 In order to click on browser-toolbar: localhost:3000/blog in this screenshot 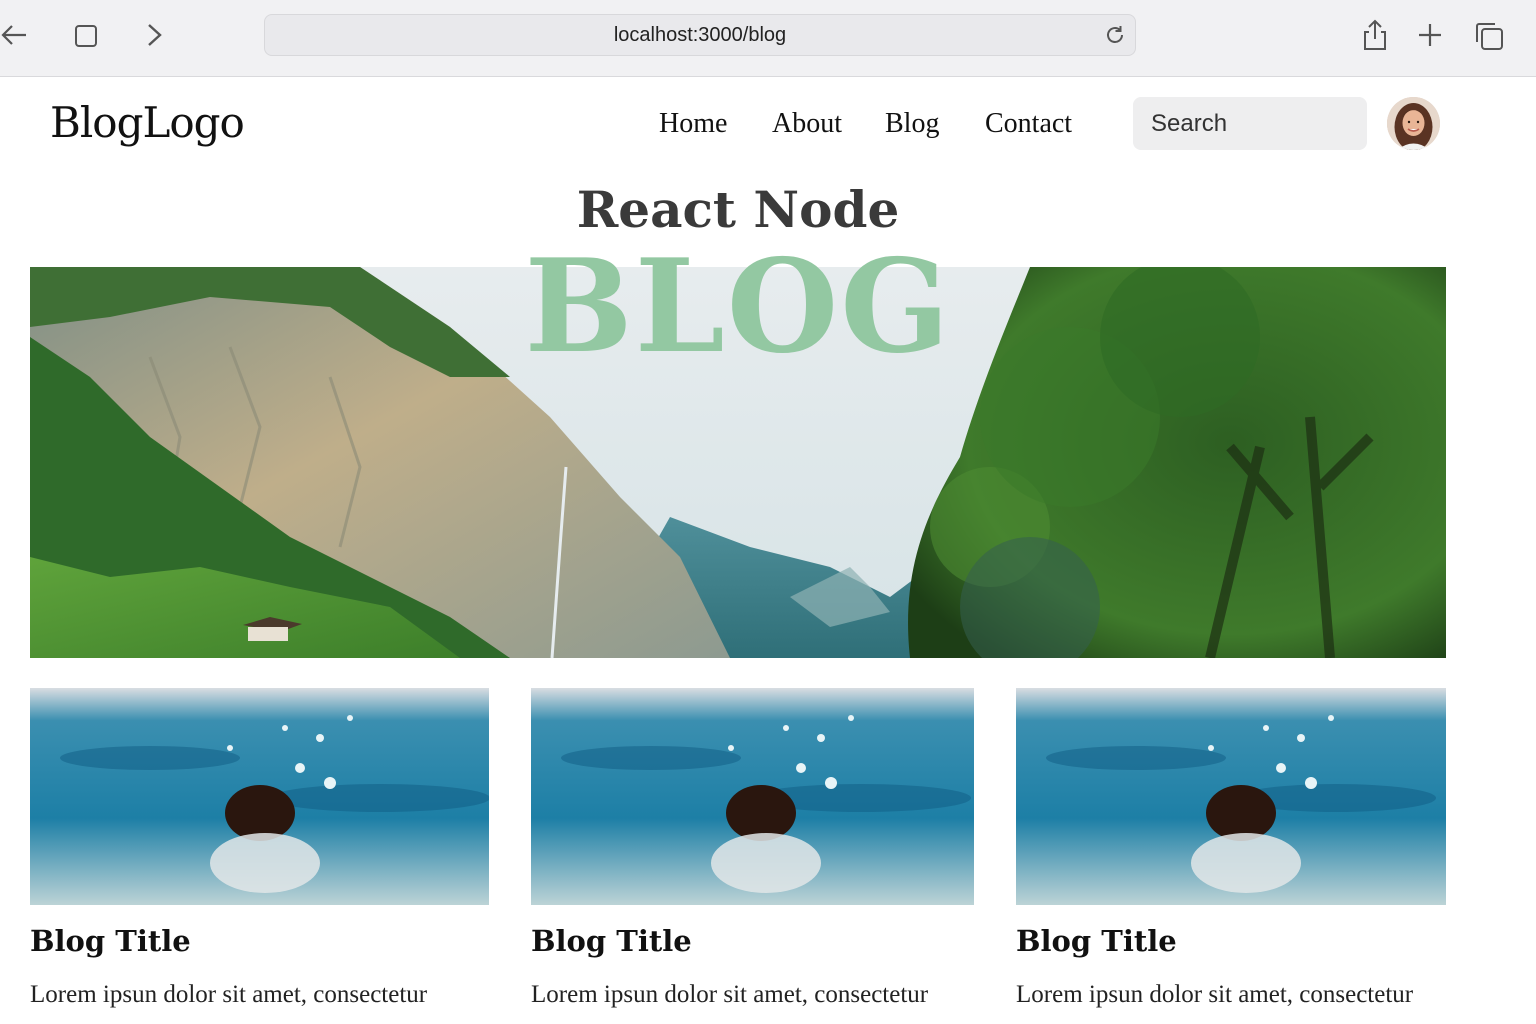, I will do `click(768, 38)`.